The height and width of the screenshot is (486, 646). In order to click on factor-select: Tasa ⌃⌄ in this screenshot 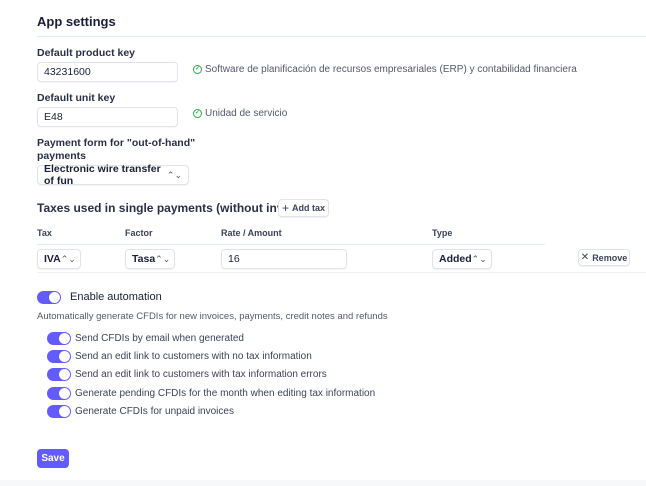, I will do `click(150, 259)`.